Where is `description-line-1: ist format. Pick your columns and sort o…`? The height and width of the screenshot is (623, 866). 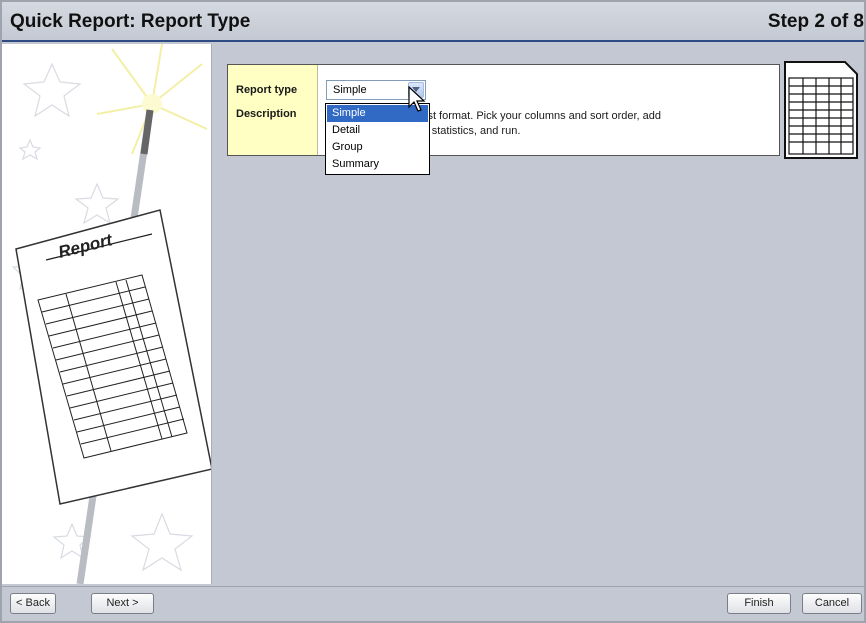
description-line-1: ist format. Pick your columns and sort o… is located at coordinates (543, 116).